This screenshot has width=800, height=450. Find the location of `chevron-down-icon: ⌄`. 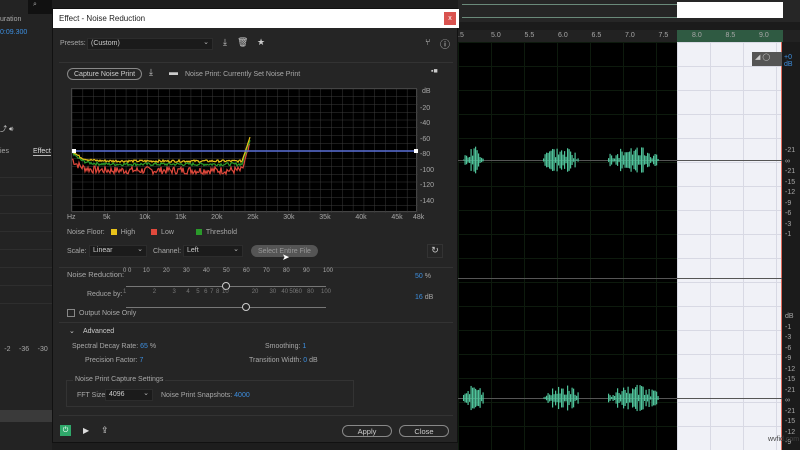

chevron-down-icon: ⌄ is located at coordinates (72, 331).